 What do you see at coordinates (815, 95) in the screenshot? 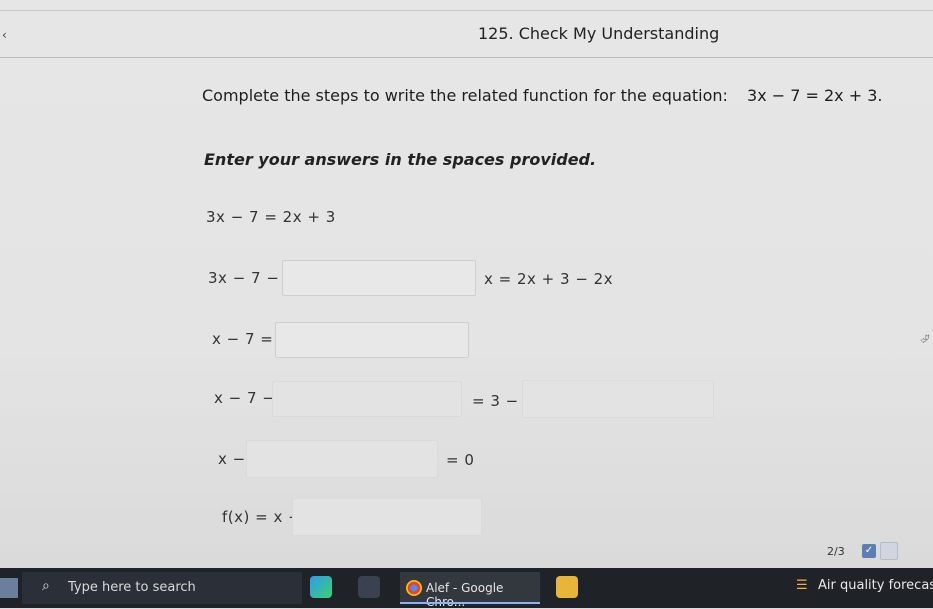
I see `prompt-equation: 3x − 7 = 2x + 3.` at bounding box center [815, 95].